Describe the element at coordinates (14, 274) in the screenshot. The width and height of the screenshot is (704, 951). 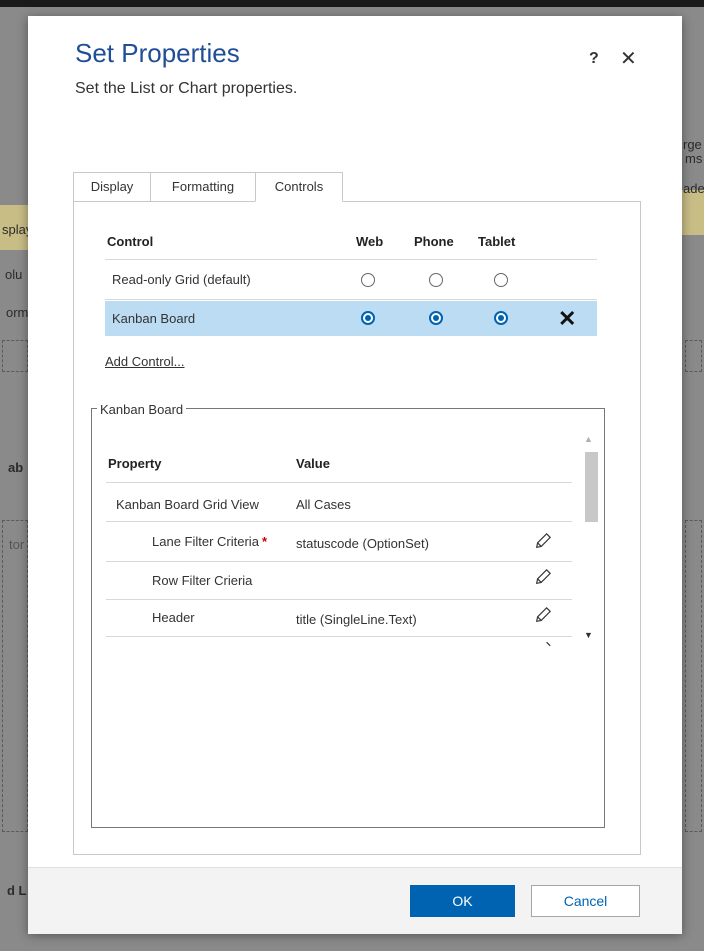
I see `background-fragment: olu` at that location.